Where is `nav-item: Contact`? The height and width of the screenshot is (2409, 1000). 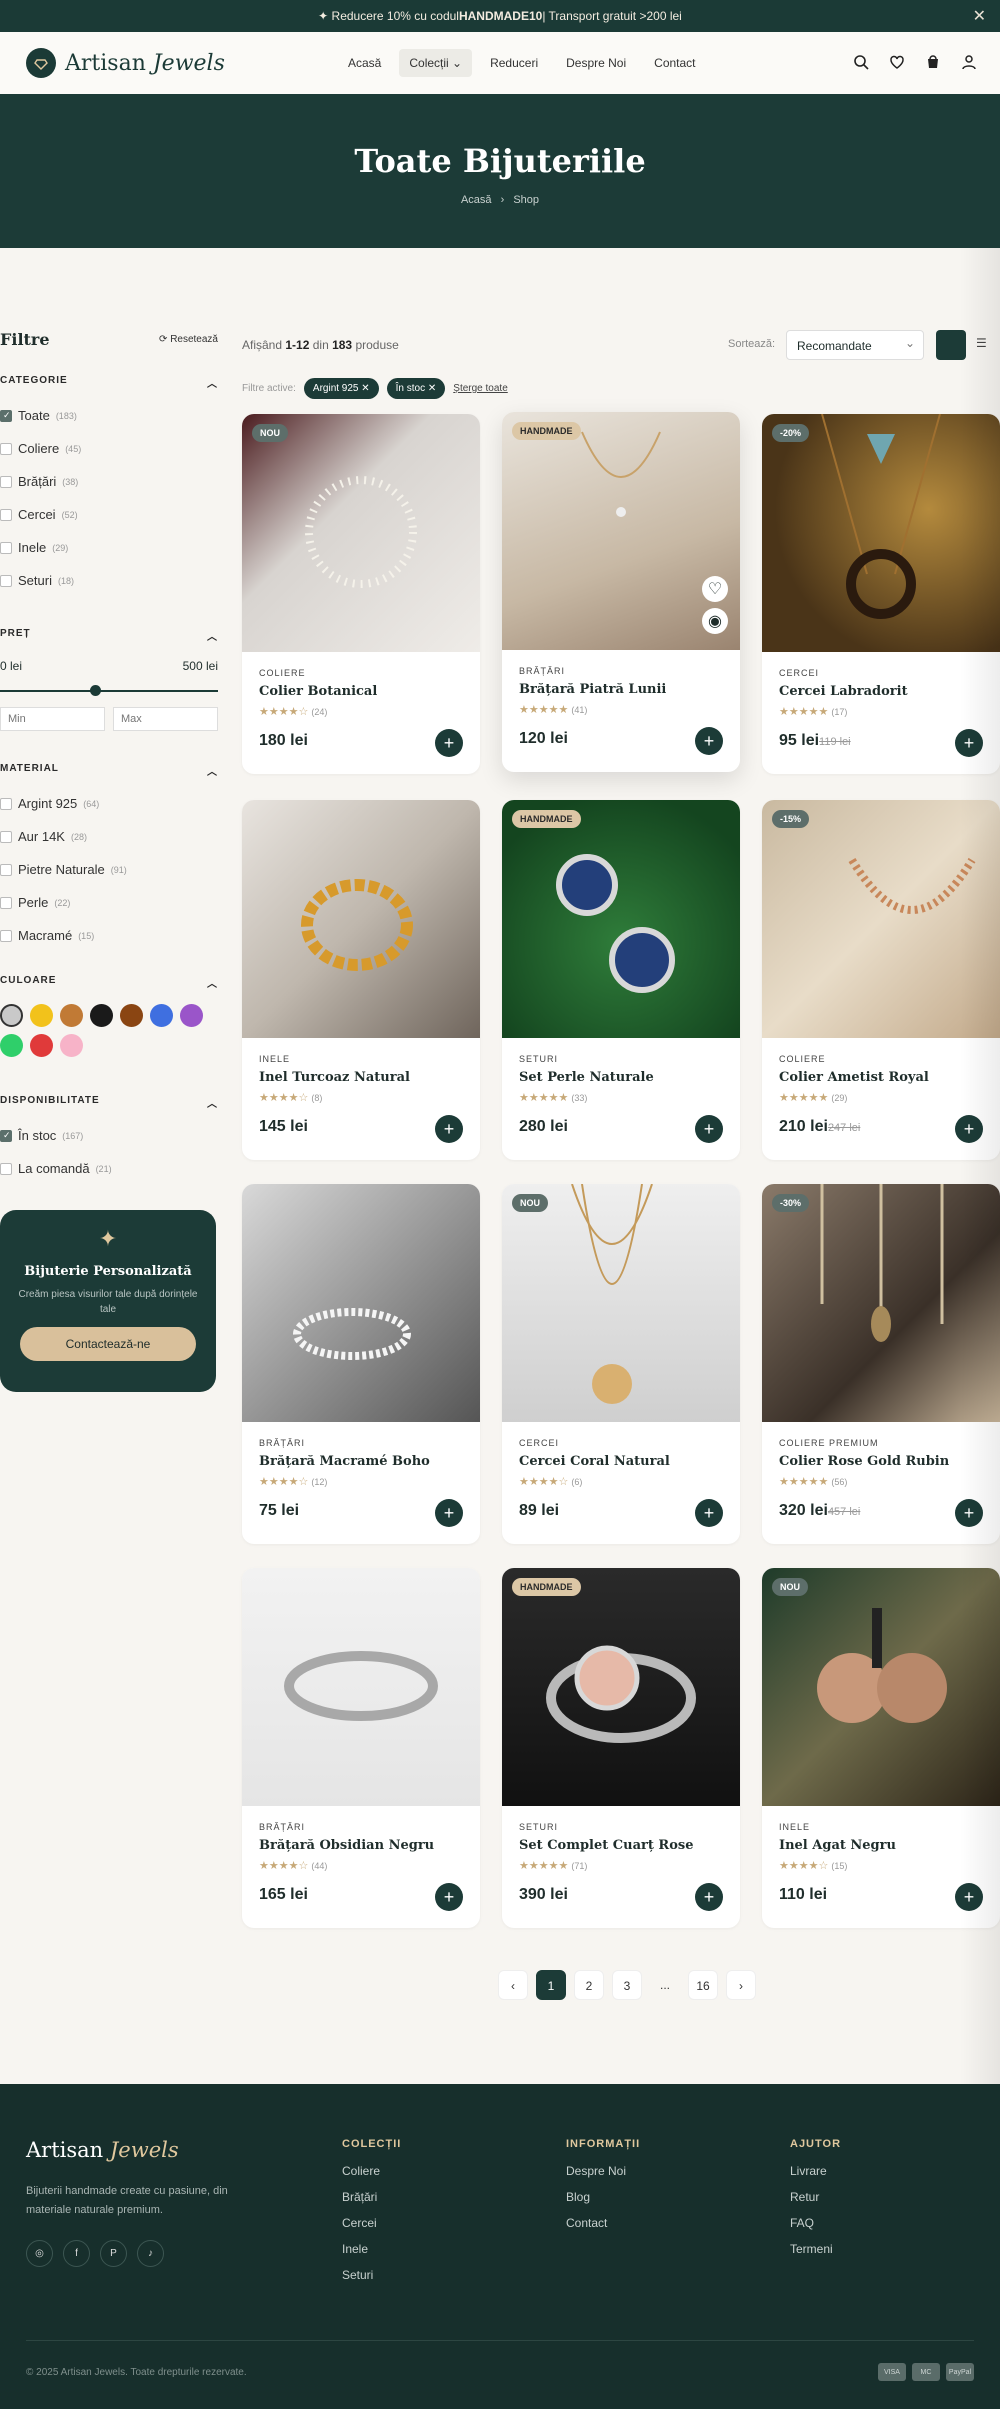
nav-item: Contact is located at coordinates (674, 63).